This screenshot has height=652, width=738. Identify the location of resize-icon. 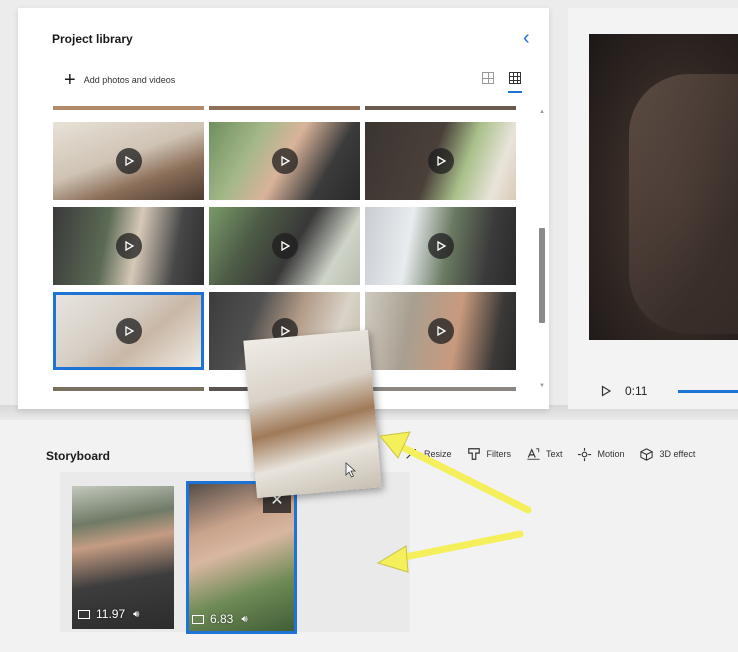
(411, 454).